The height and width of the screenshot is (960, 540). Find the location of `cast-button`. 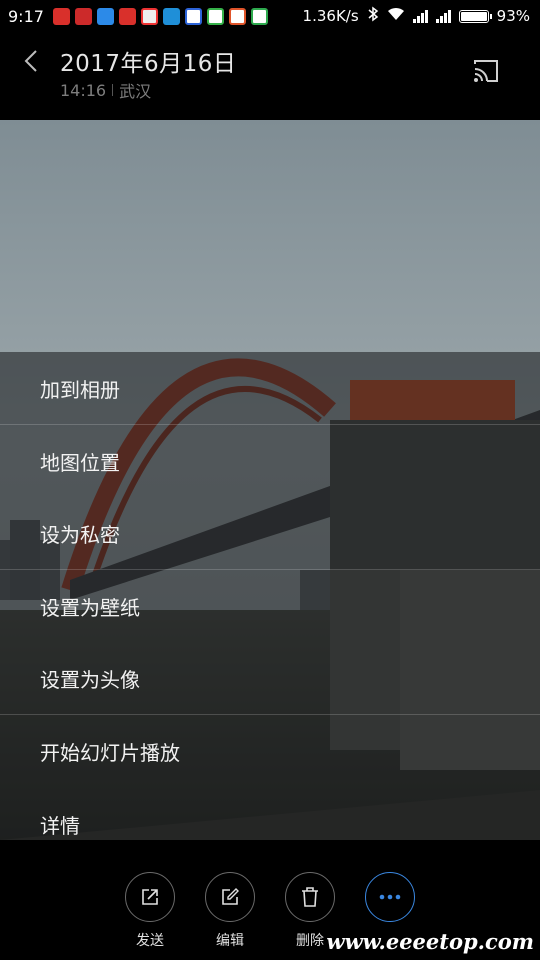

cast-button is located at coordinates (486, 71).